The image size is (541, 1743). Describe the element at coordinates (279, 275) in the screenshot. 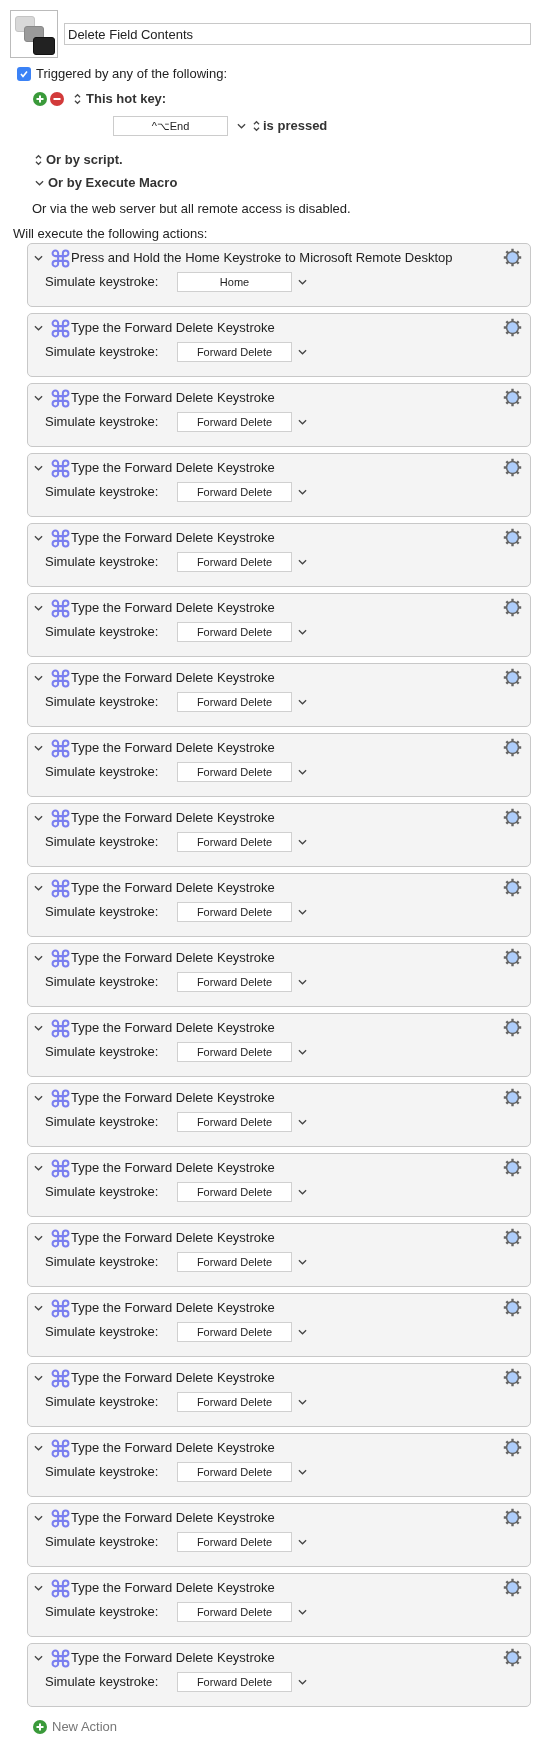

I see `action-card: Press and Hold the Home Keystroke to Microsoft Remote Desktop Simulate keystroke: Home` at that location.